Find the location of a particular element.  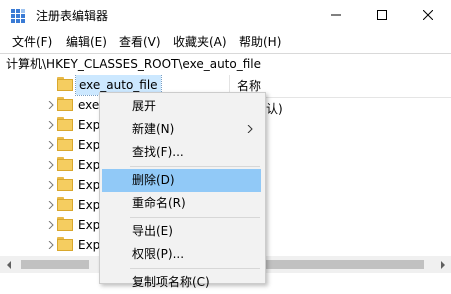

window-title: 注册表编辑器 is located at coordinates (72, 16).